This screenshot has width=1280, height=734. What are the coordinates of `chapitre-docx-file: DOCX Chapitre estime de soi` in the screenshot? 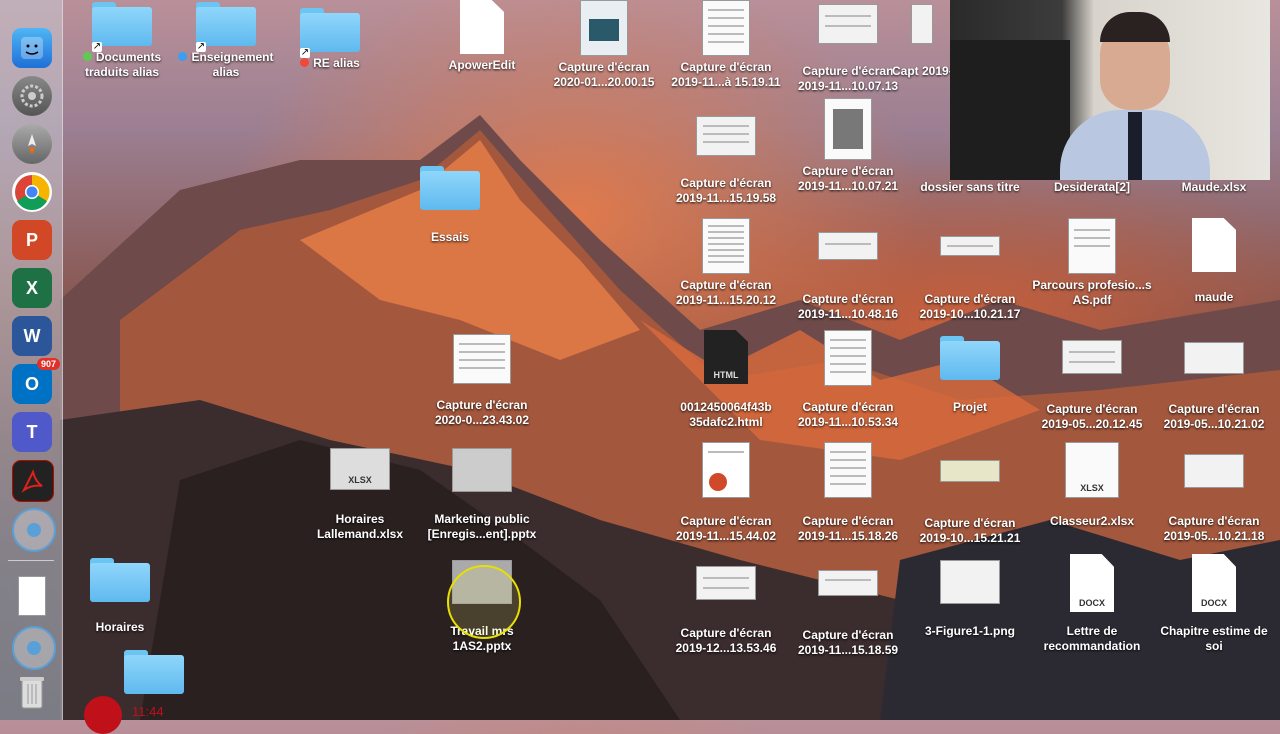 It's located at (1214, 604).